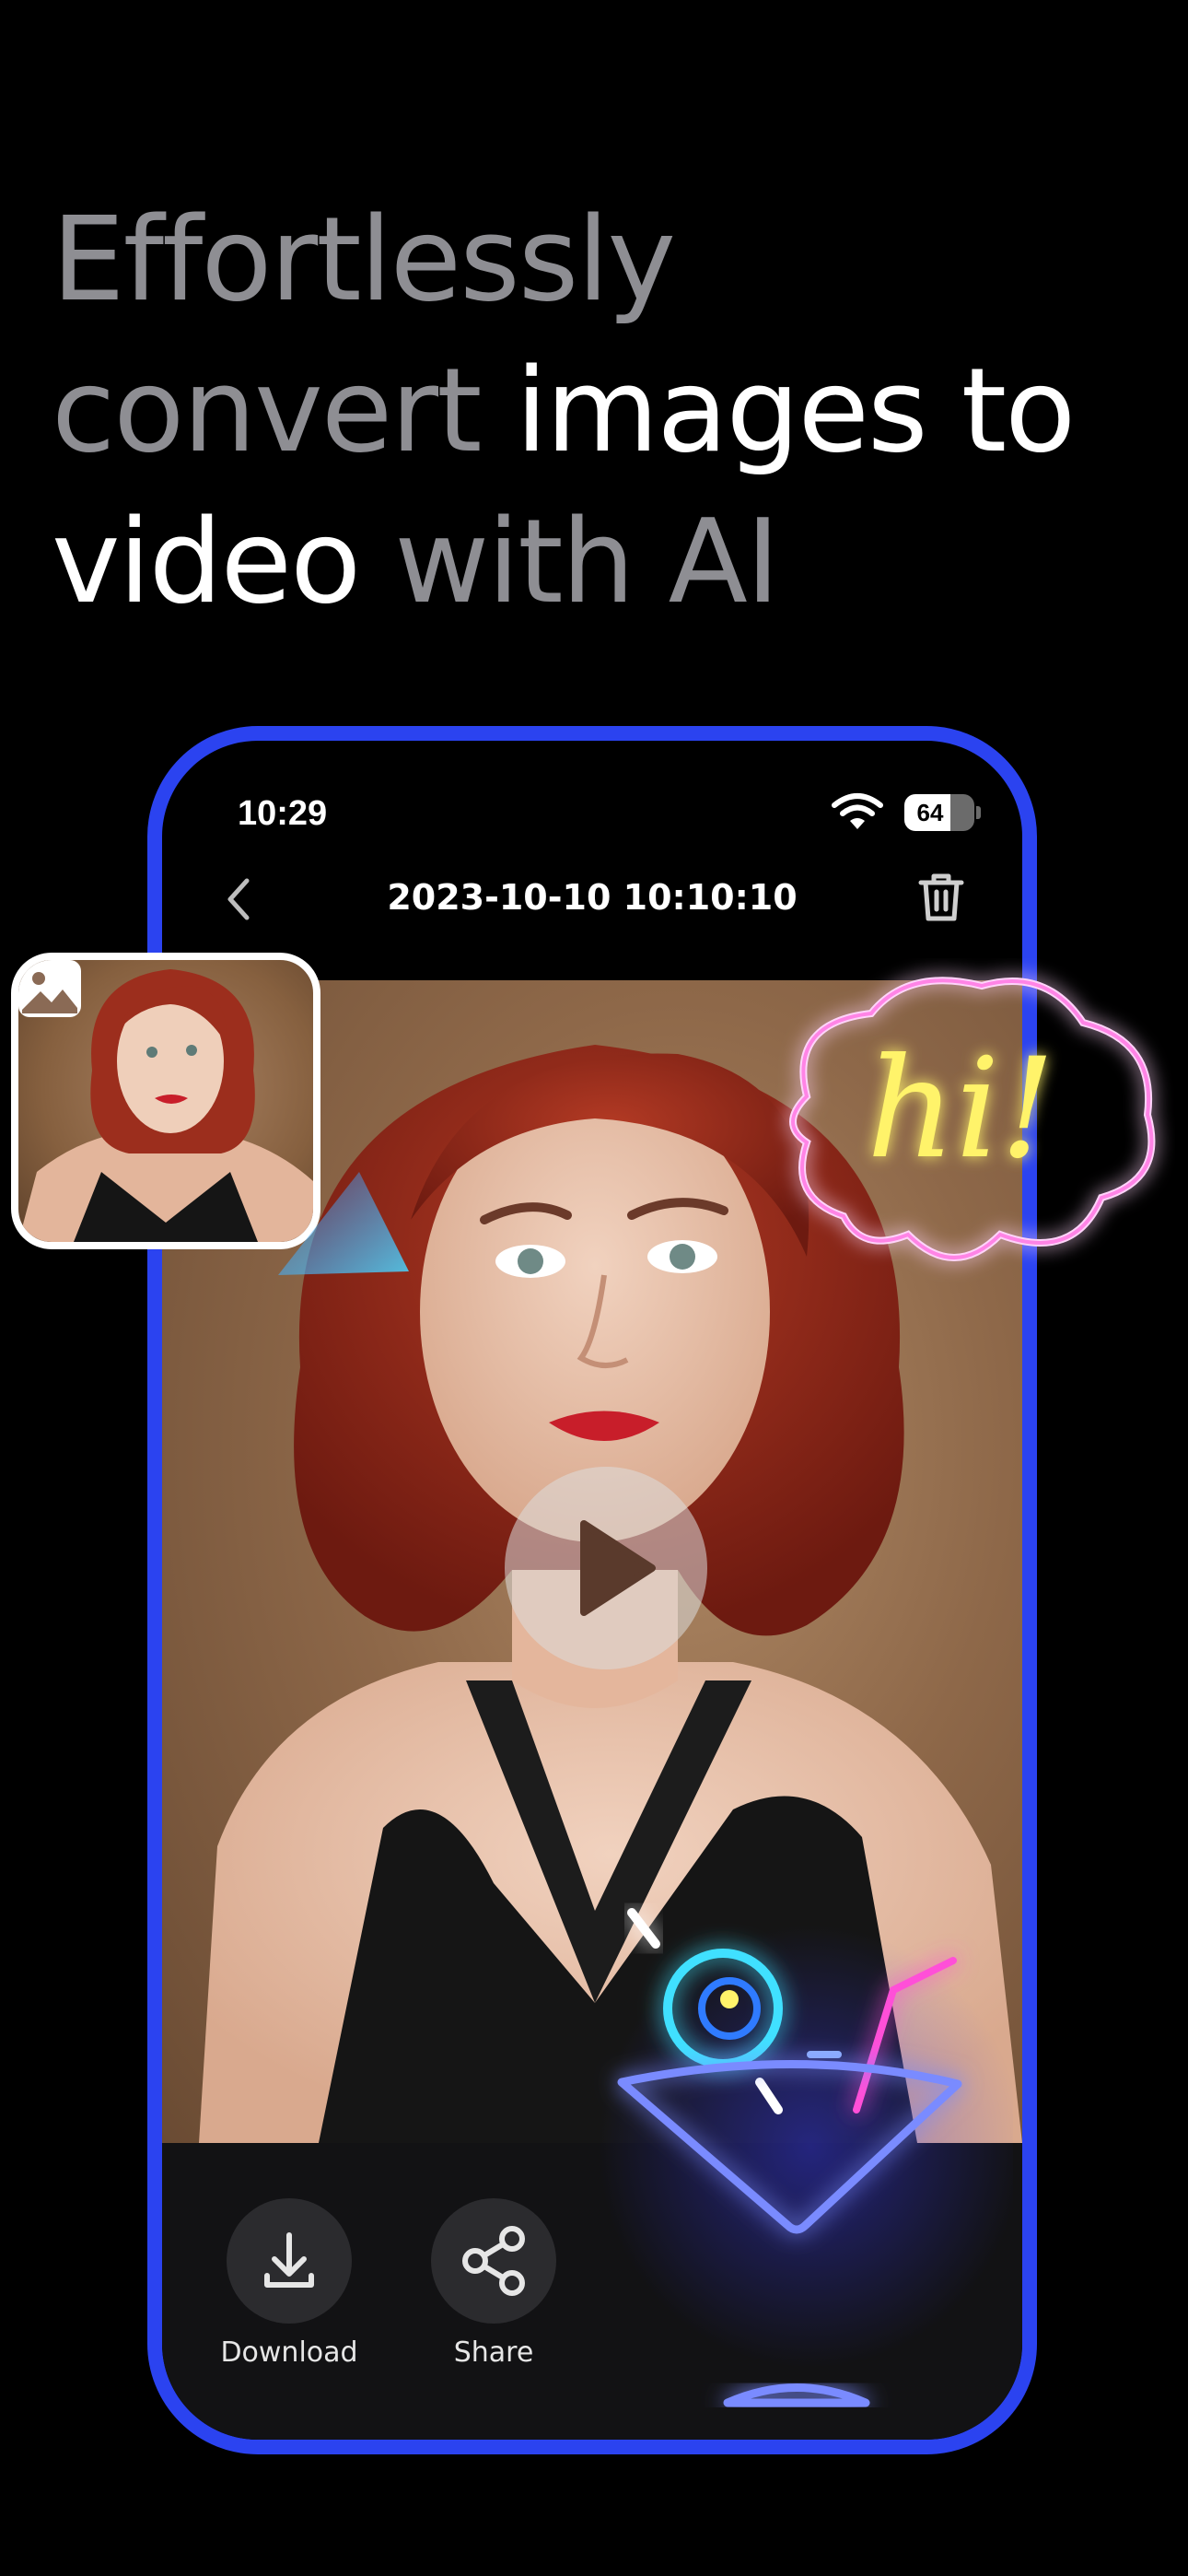  I want to click on status-time: 10:29, so click(283, 813).